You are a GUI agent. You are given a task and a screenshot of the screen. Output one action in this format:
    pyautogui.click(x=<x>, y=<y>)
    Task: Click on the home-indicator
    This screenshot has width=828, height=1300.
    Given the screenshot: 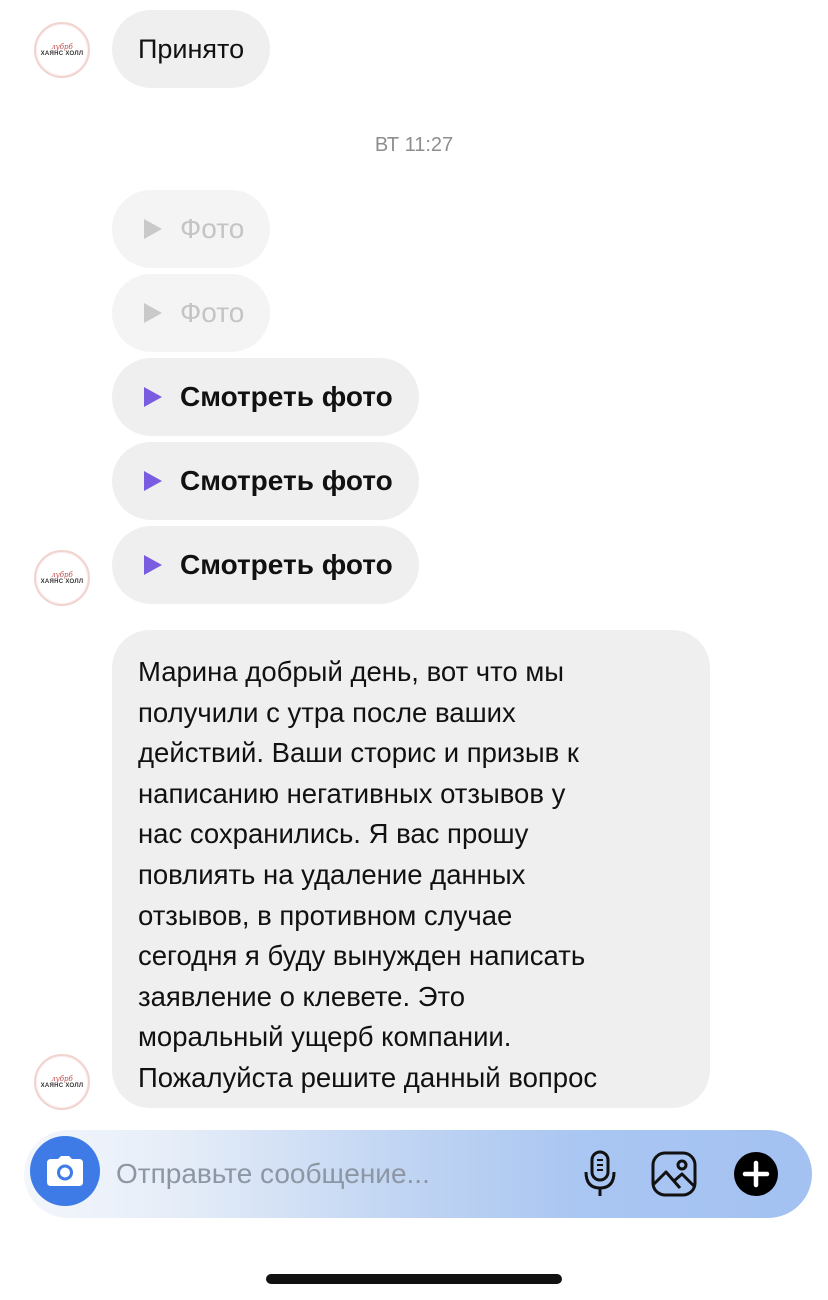 What is the action you would take?
    pyautogui.click(x=414, y=1279)
    